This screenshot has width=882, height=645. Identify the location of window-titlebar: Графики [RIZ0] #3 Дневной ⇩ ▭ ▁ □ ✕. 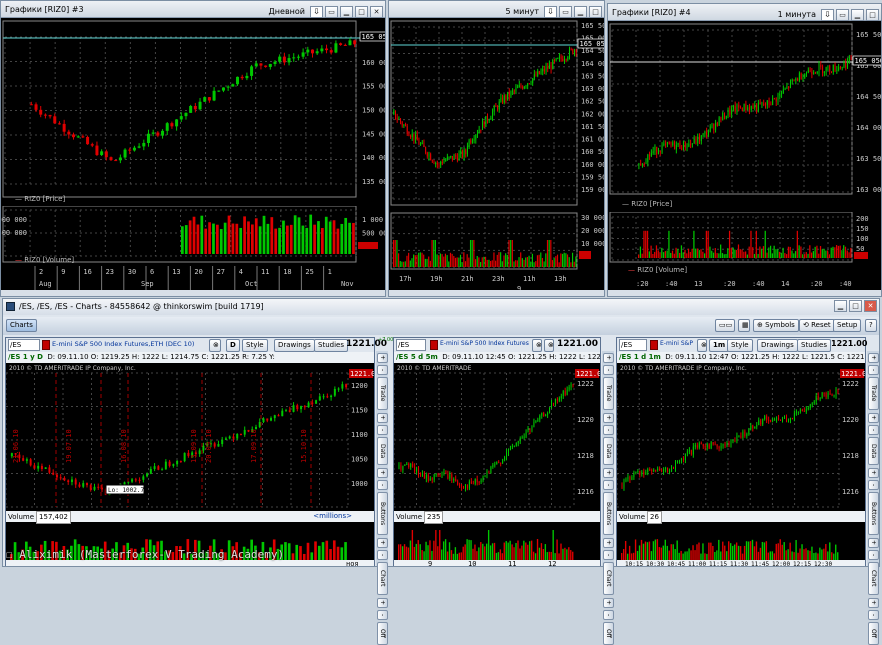
(193, 9).